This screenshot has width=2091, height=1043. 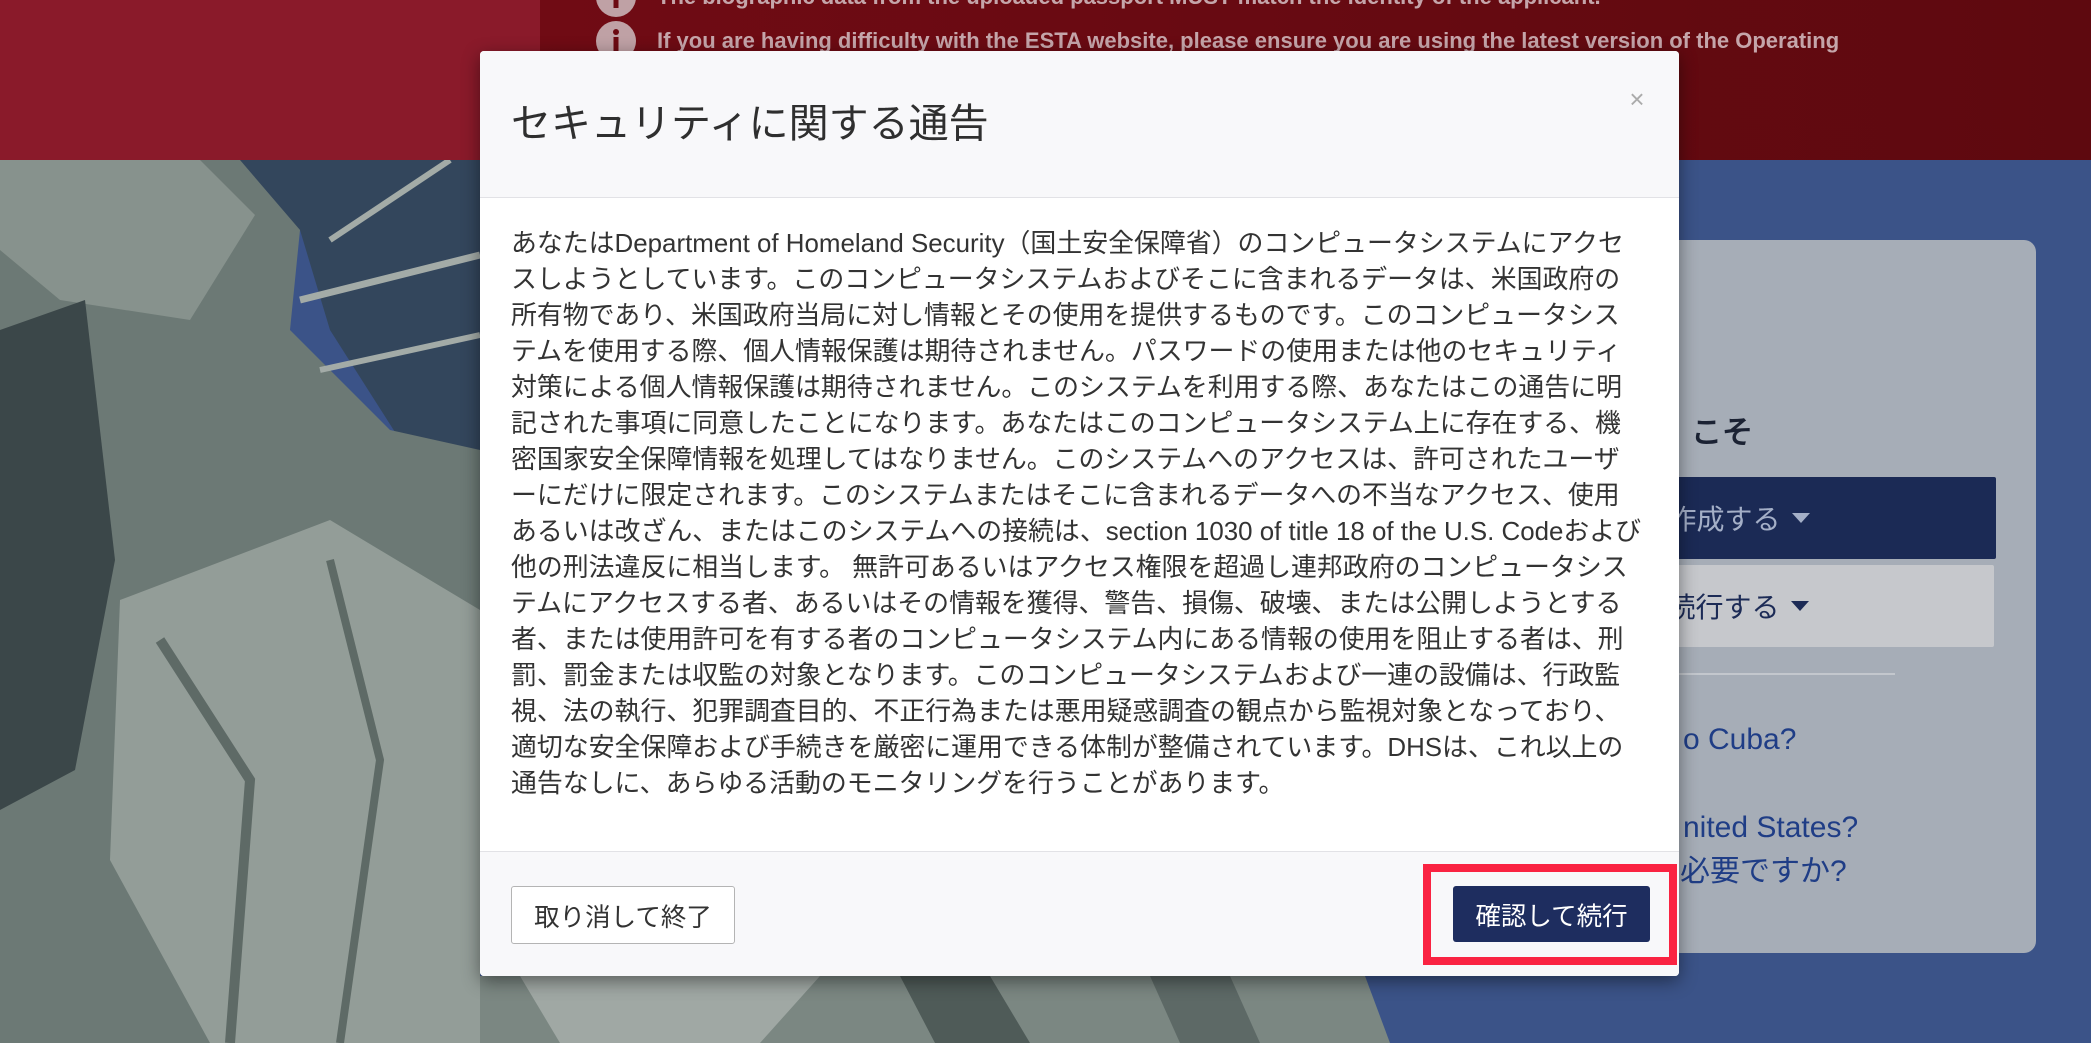 I want to click on close-button: ×, so click(x=1637, y=99).